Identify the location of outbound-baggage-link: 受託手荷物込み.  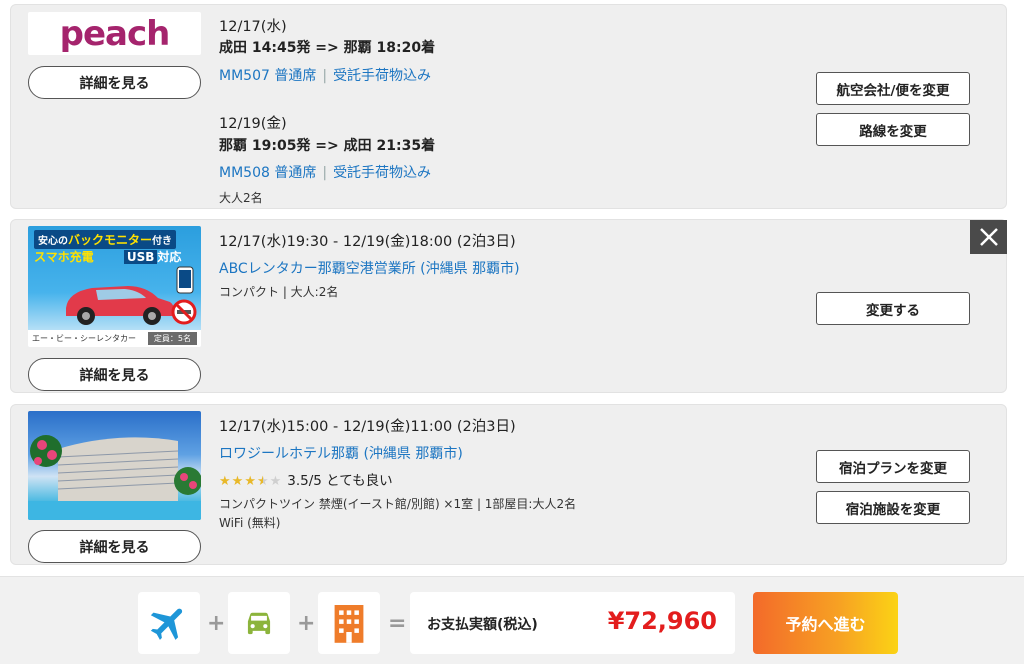
(382, 76).